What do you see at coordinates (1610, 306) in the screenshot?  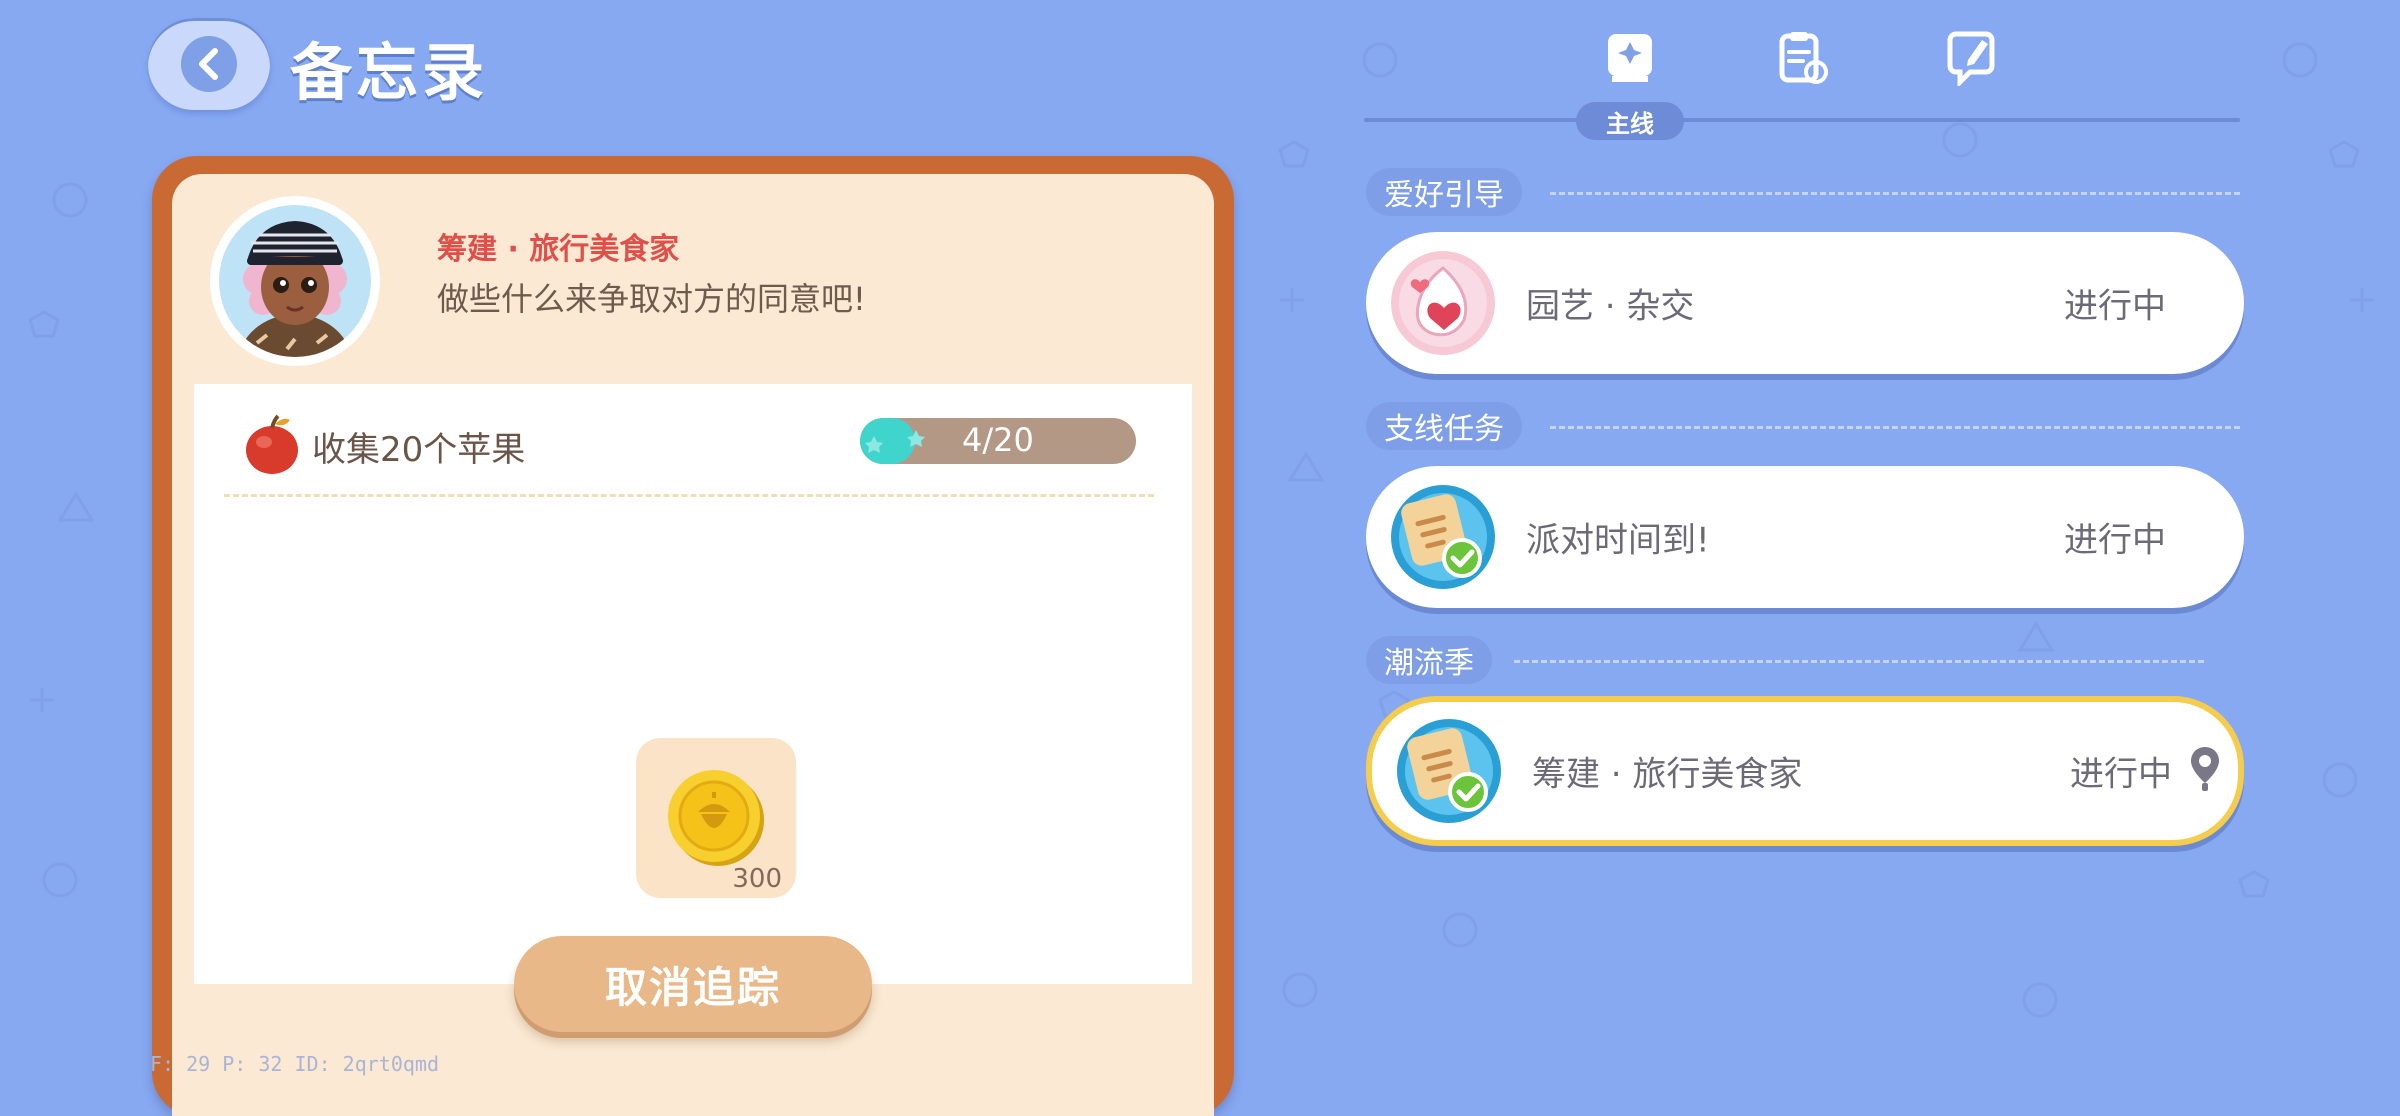 I see `quest-name: 园艺 · 杂交` at bounding box center [1610, 306].